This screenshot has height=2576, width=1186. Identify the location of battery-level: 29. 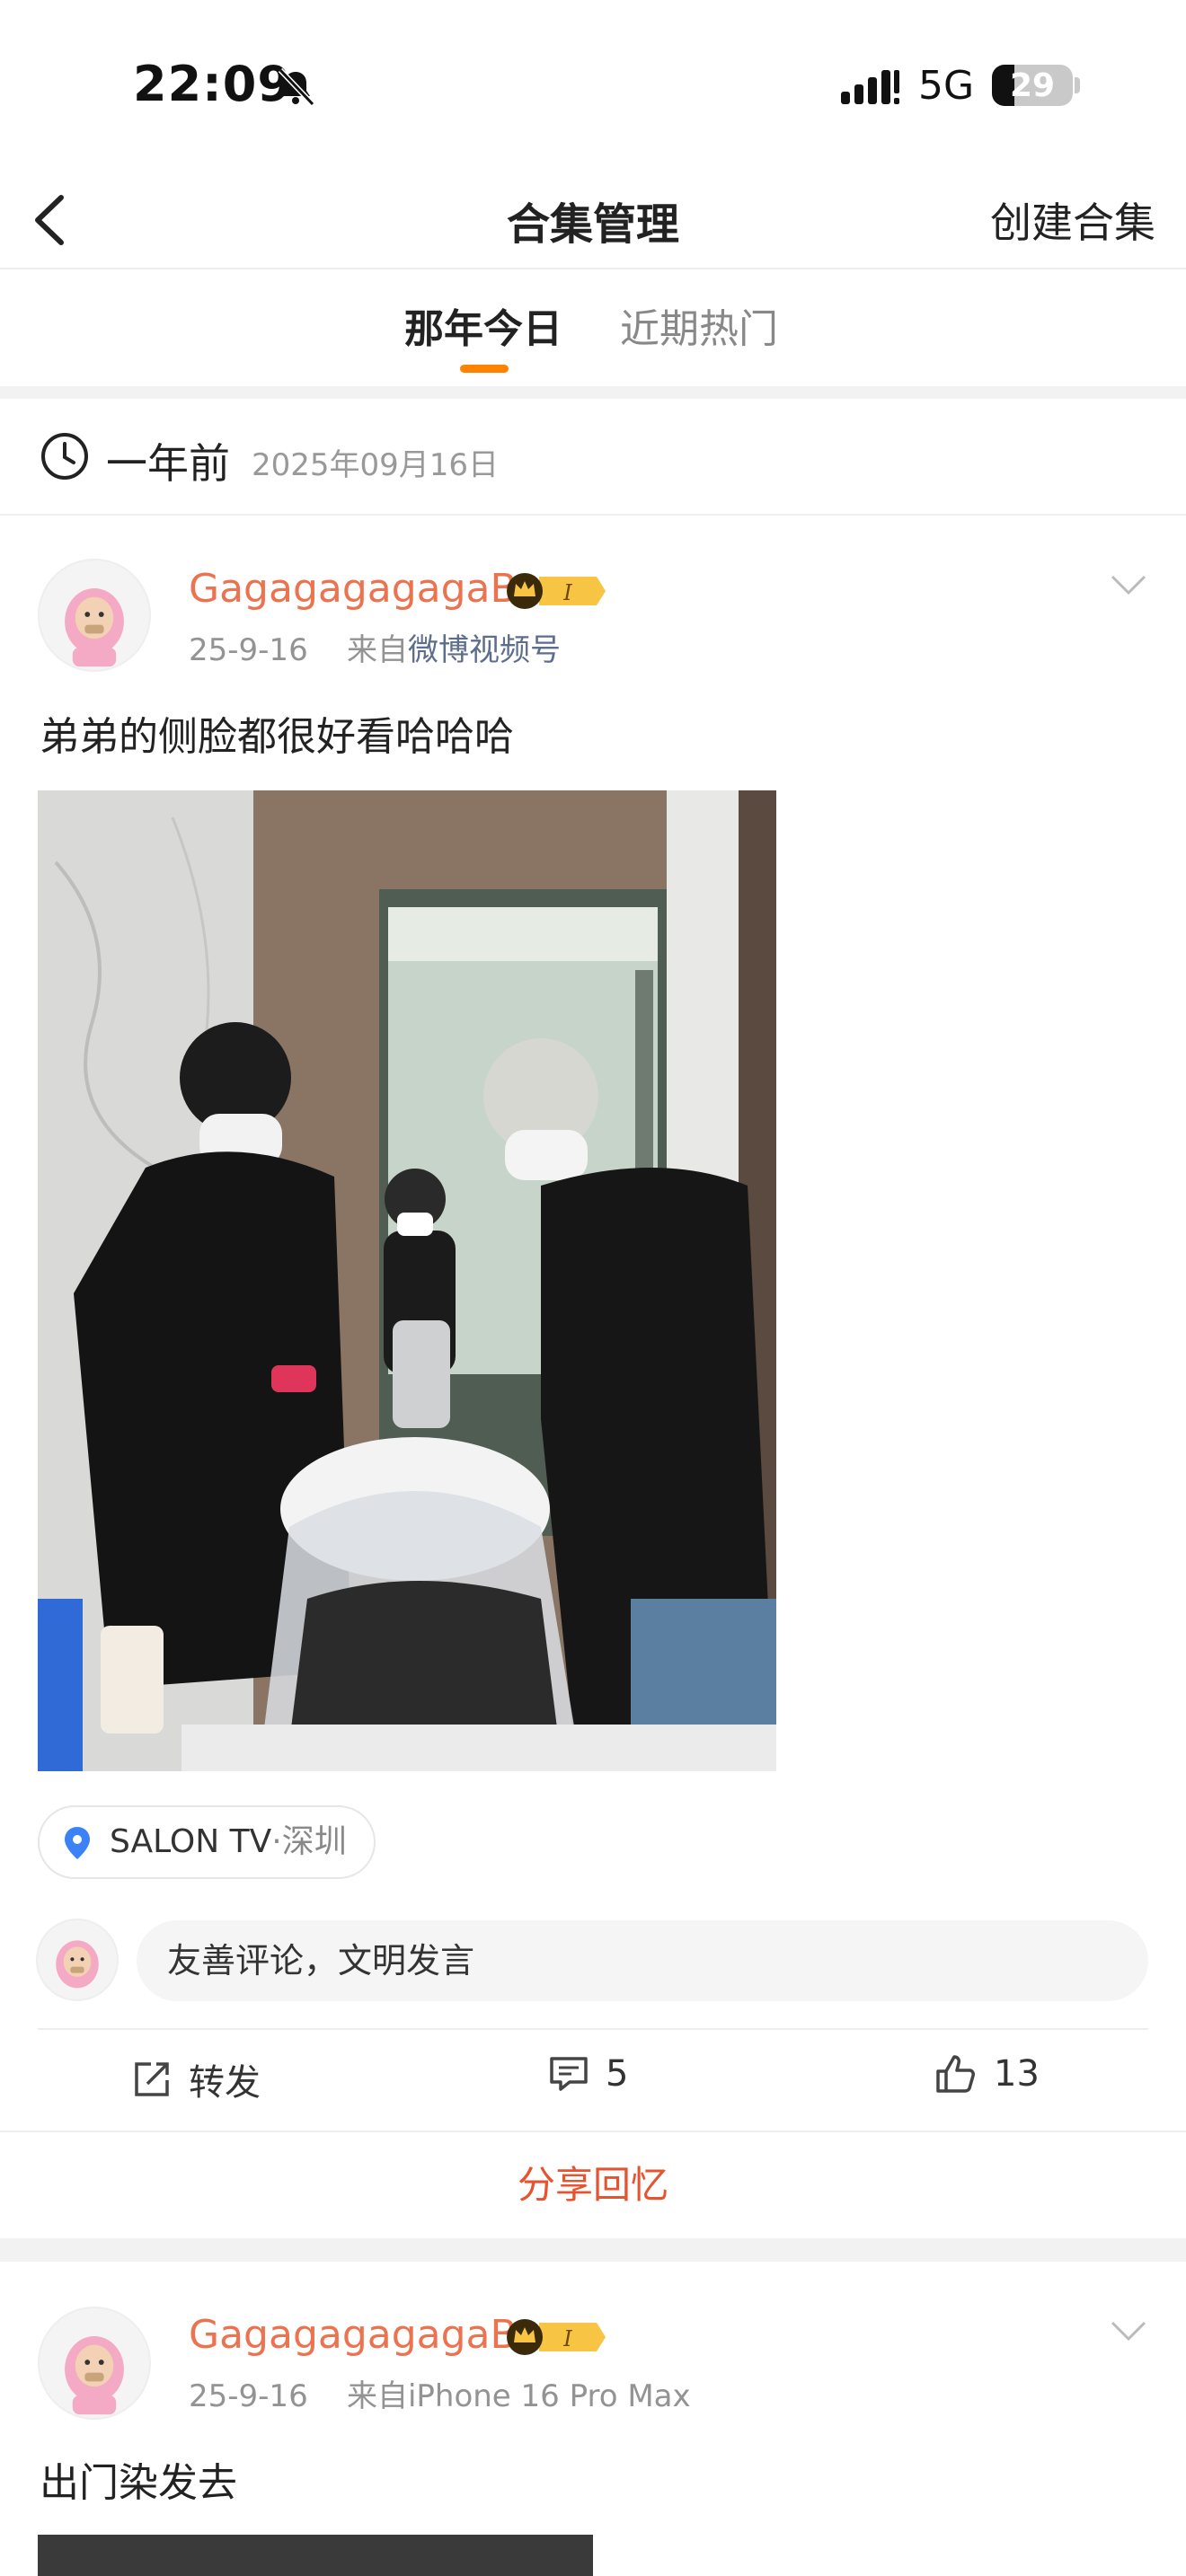
(1032, 85).